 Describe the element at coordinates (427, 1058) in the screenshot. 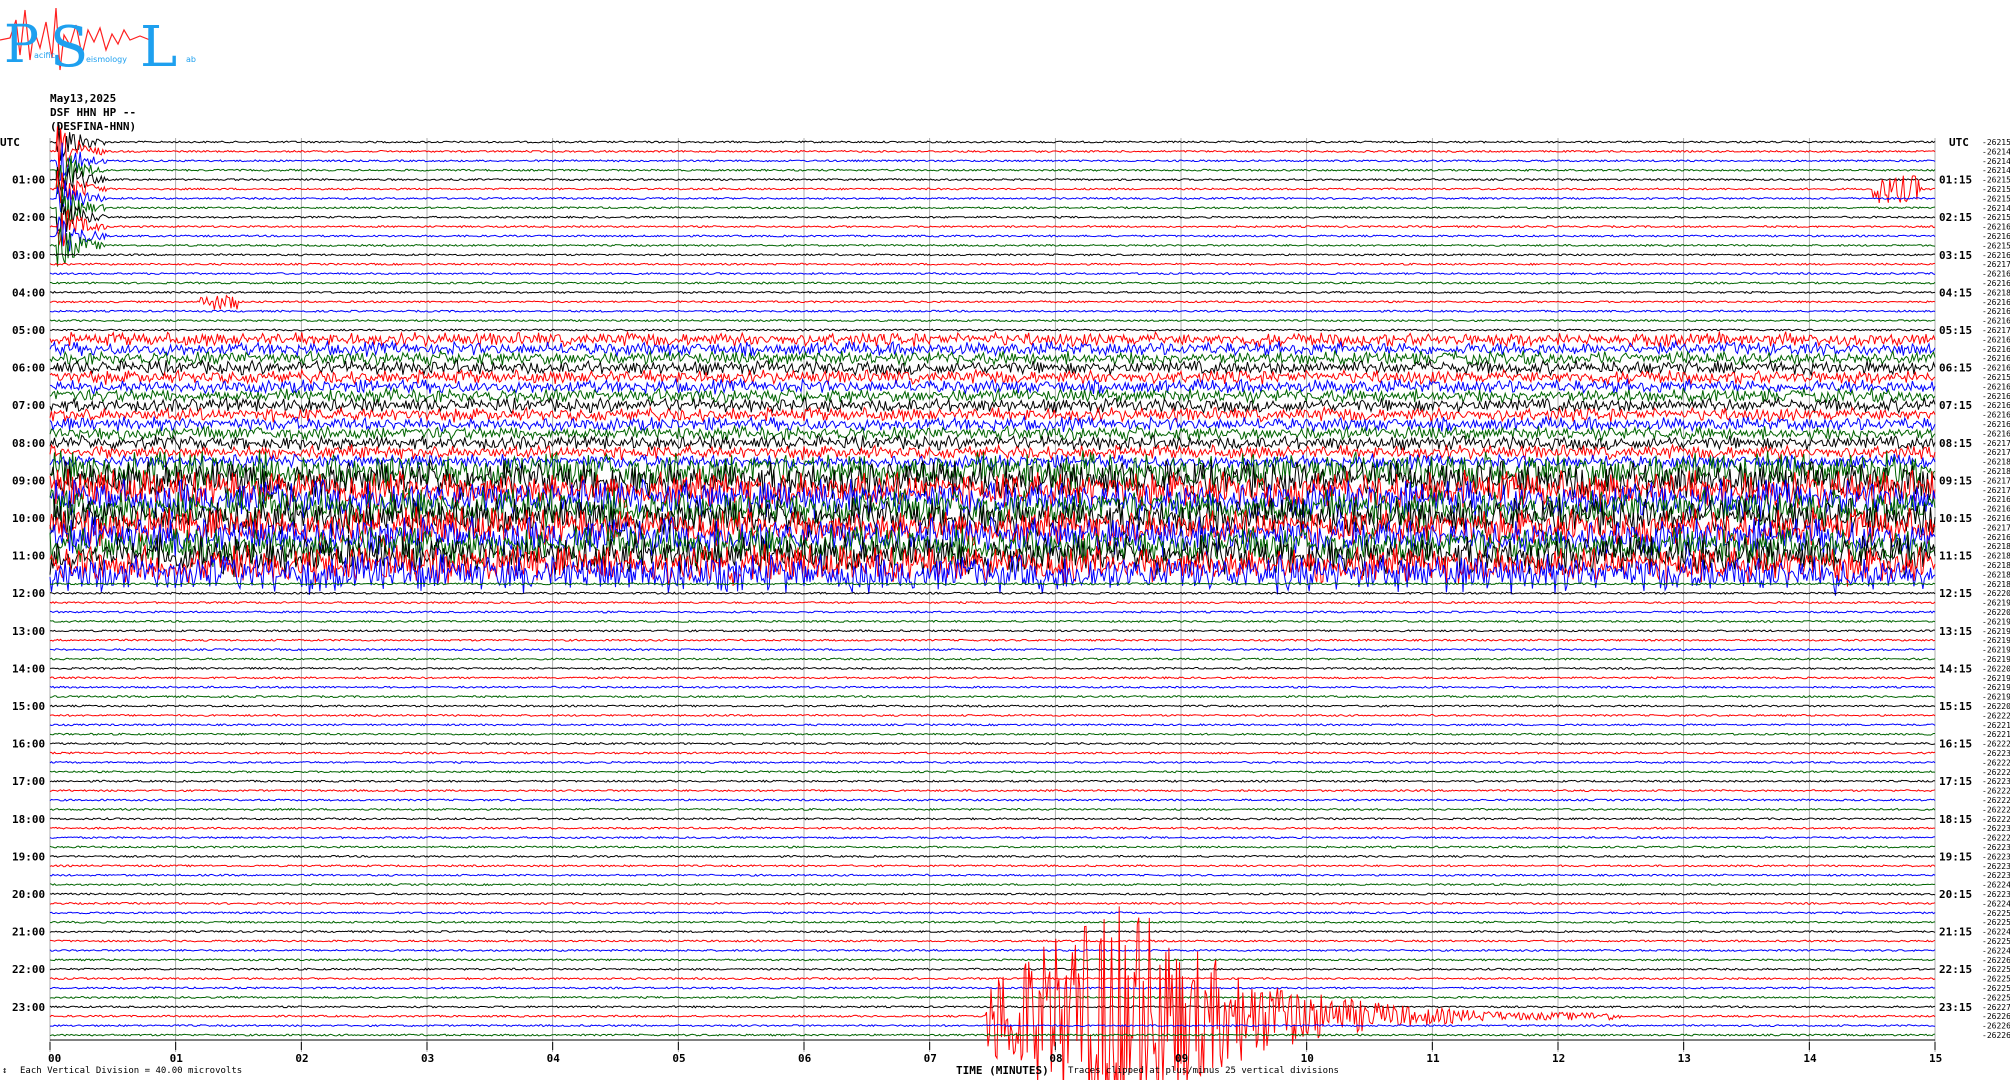

I see `x-tick-label: 03` at that location.